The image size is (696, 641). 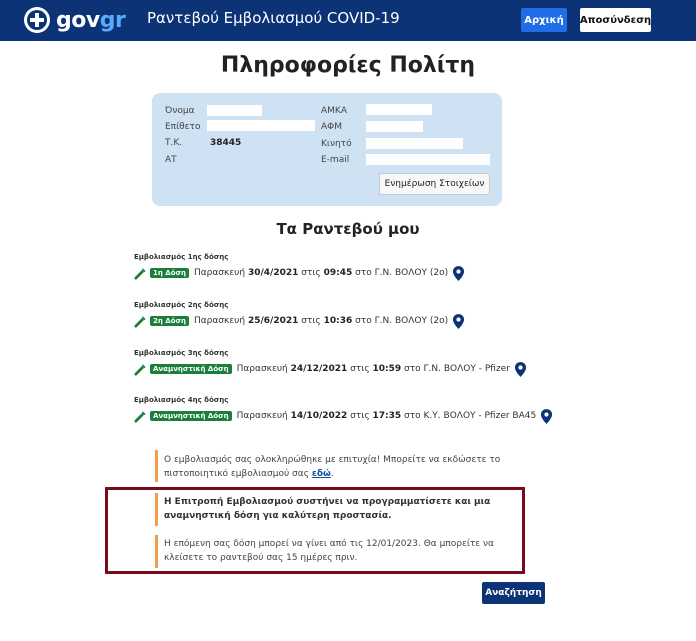 What do you see at coordinates (171, 160) in the screenshot?
I see `id-label: ΑΤ` at bounding box center [171, 160].